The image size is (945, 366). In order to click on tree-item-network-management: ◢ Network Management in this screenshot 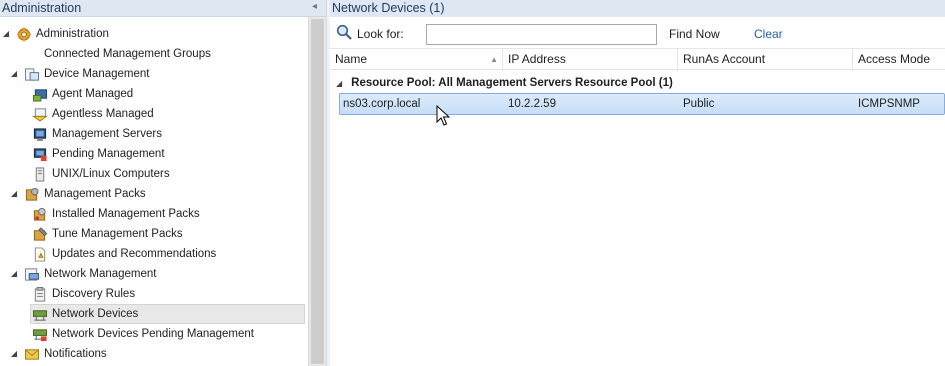, I will do `click(152, 274)`.